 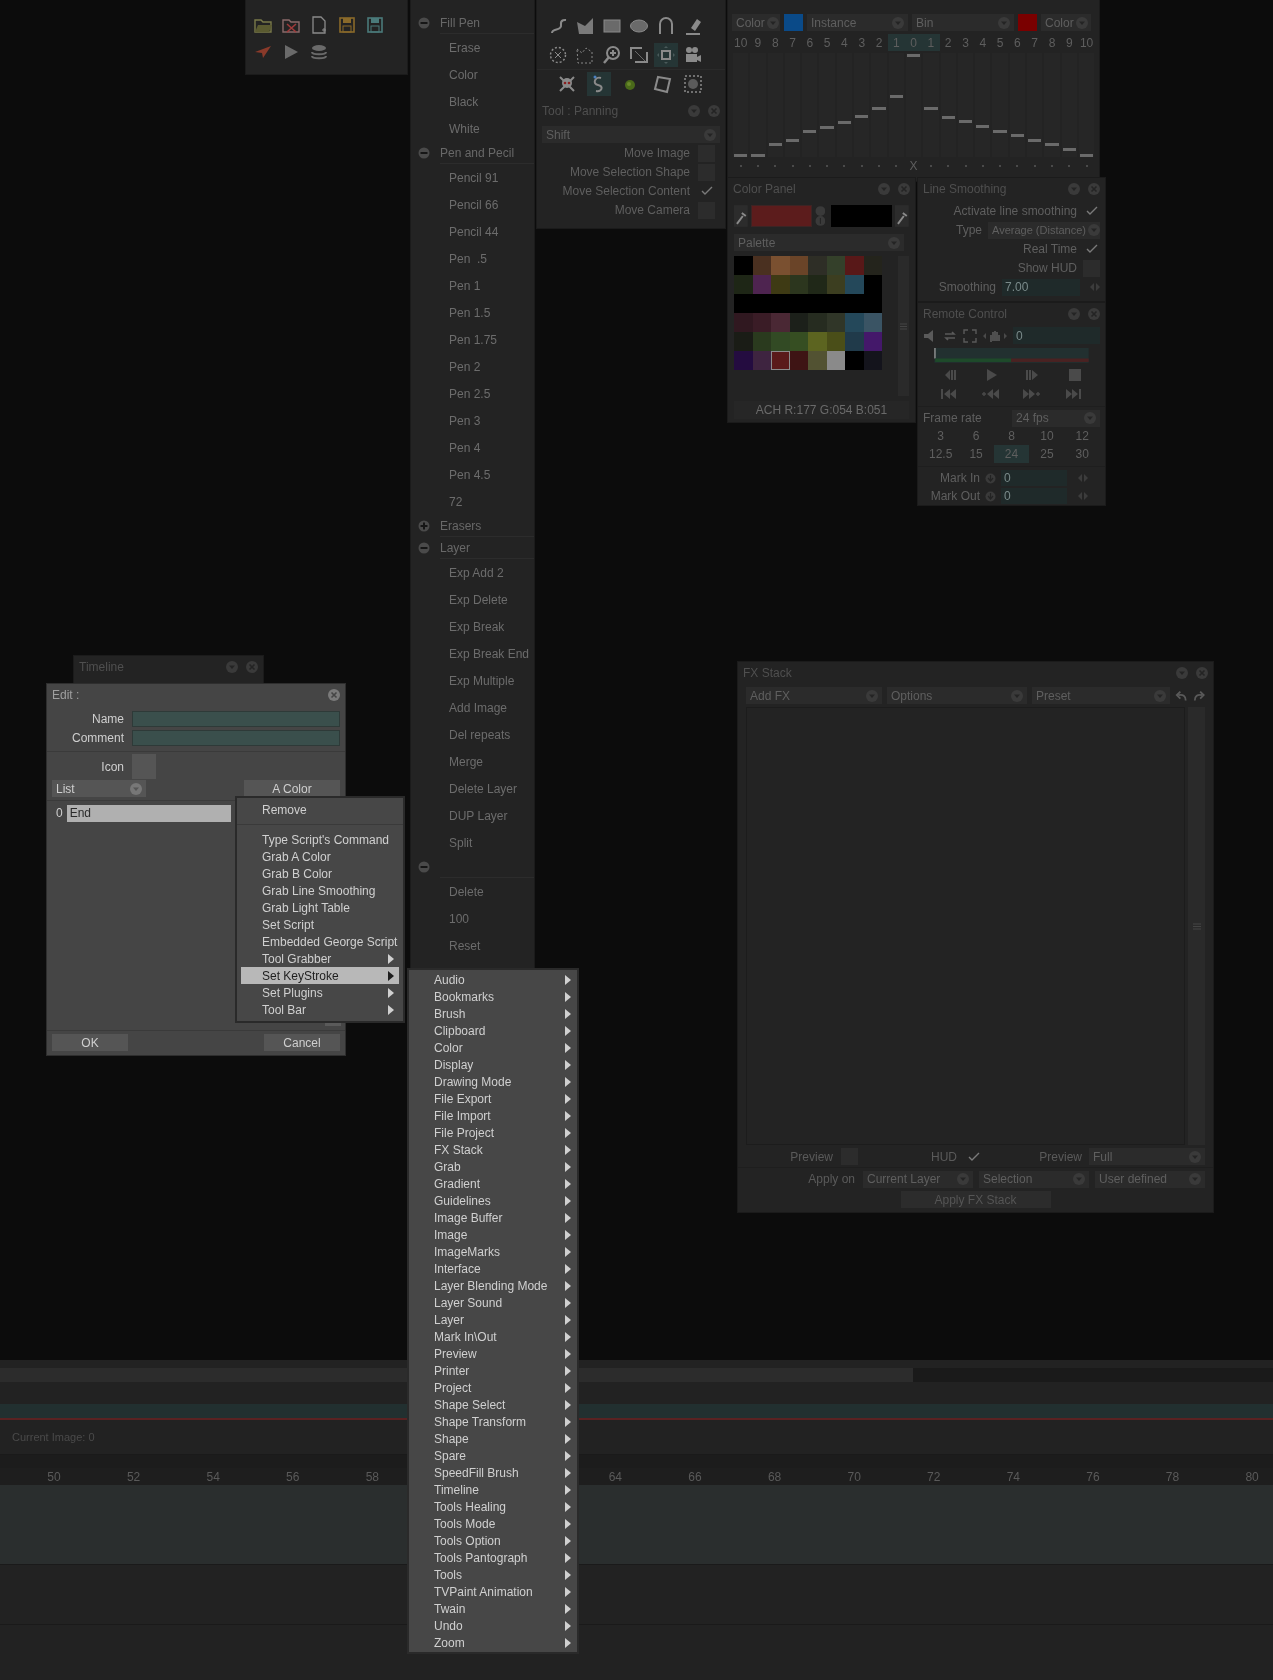 I want to click on option-label: Mark In, so click(x=959, y=478).